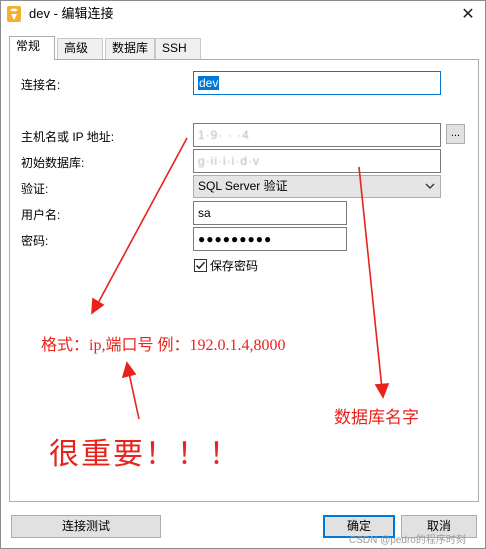  What do you see at coordinates (244, 48) in the screenshot?
I see `tab-bar: 常规 高级 数据库 SSH` at bounding box center [244, 48].